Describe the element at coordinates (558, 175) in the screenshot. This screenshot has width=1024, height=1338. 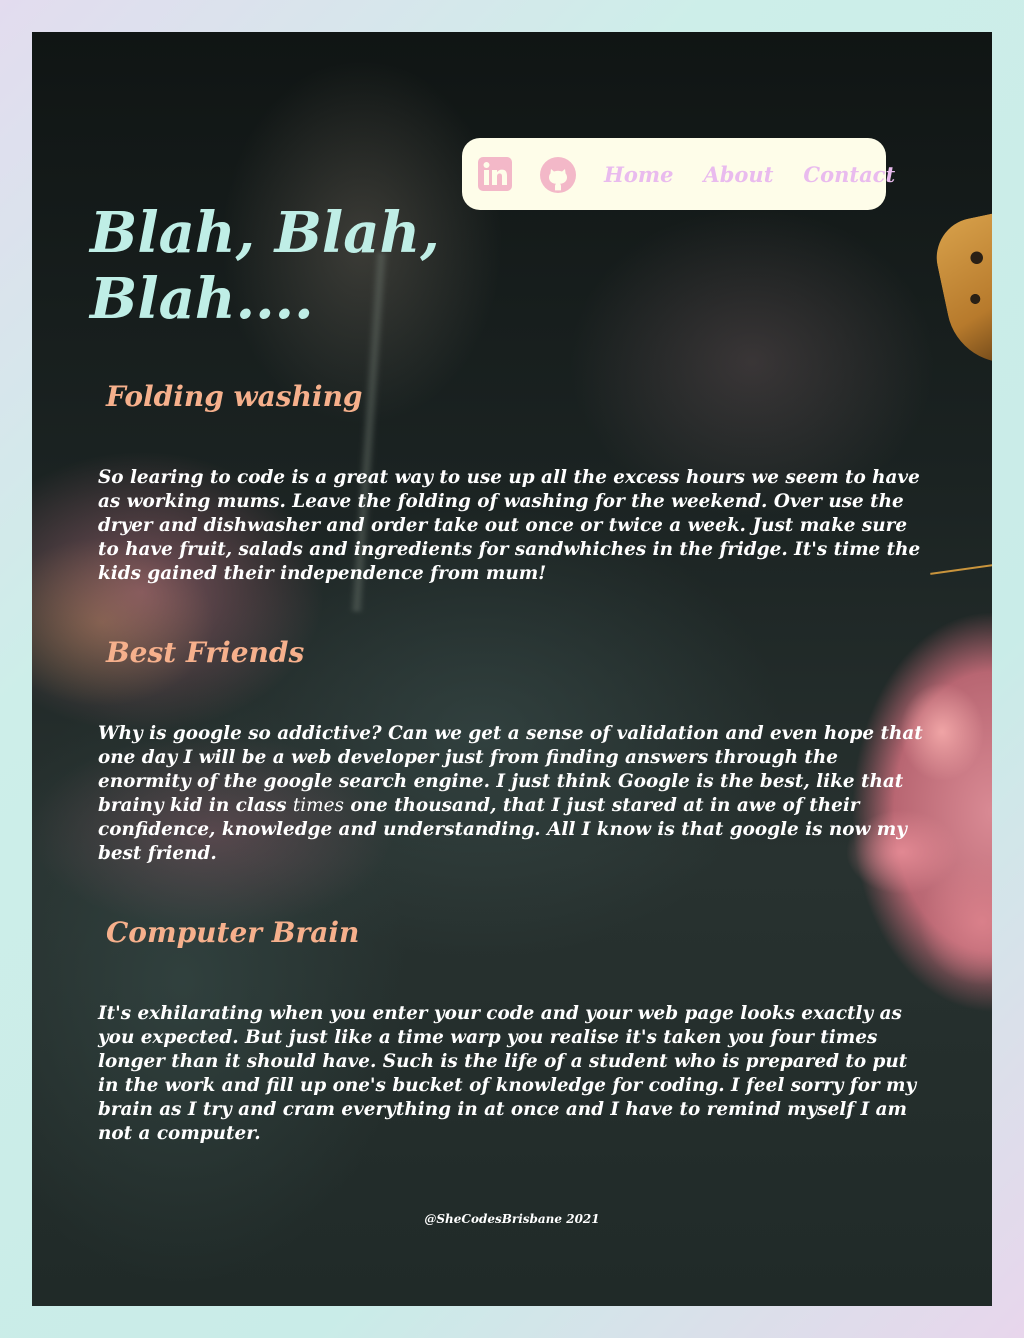
I see `github-icon` at that location.